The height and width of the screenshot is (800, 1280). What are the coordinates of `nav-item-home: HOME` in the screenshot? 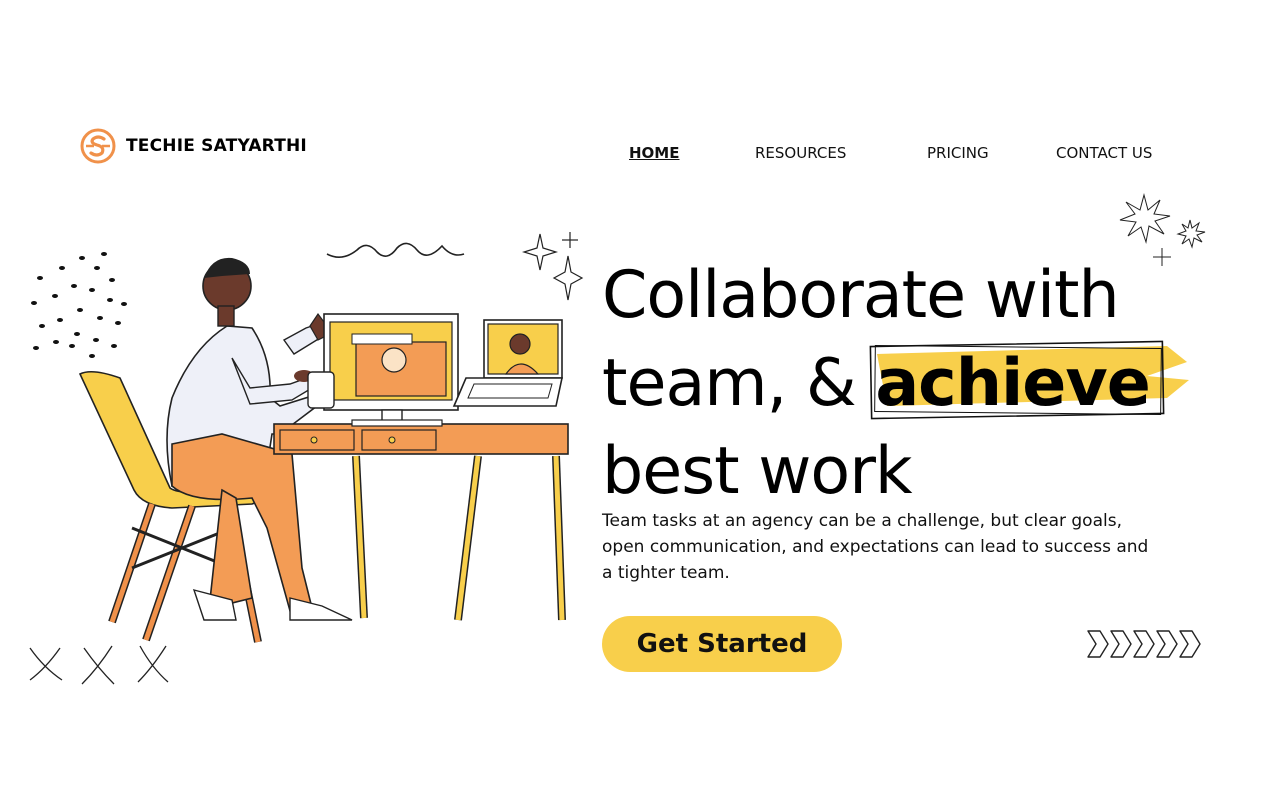 It's located at (654, 153).